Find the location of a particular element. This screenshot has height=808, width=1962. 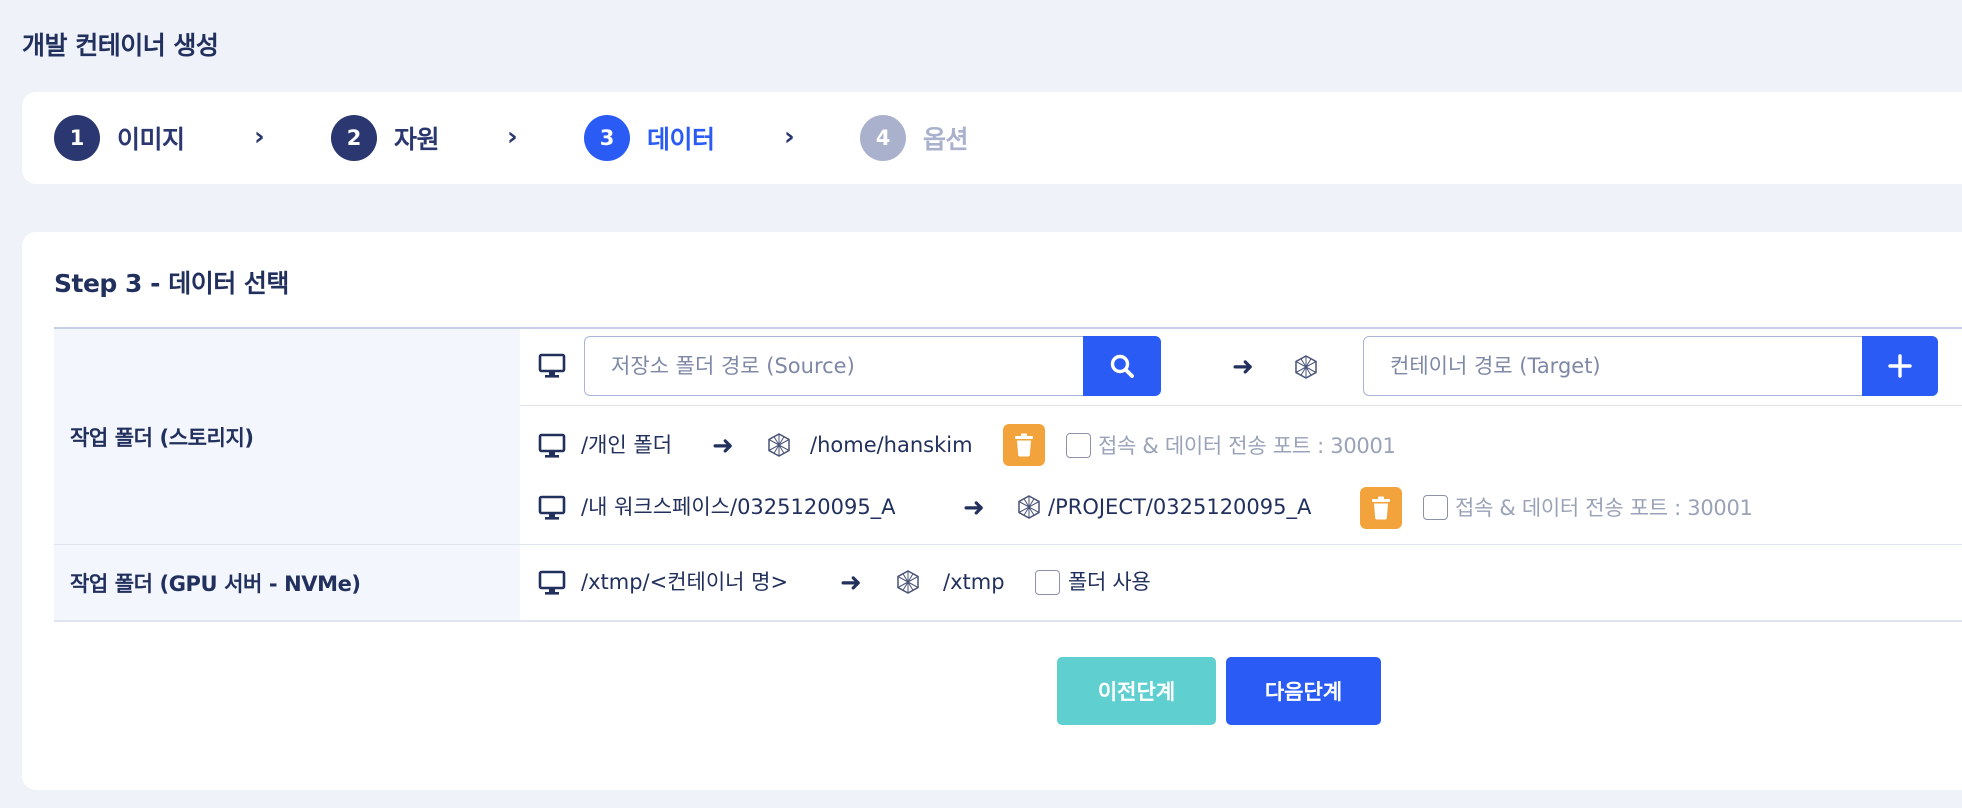

prev-step-button: 이전단계 is located at coordinates (1136, 691).